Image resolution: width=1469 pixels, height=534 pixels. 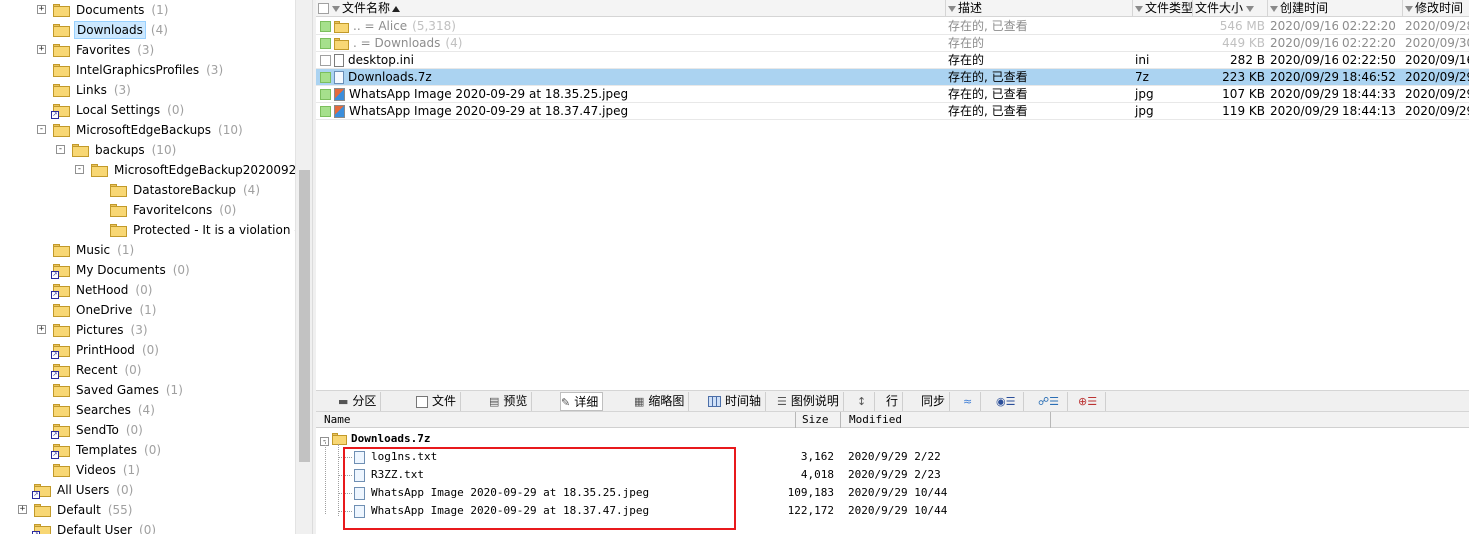 What do you see at coordinates (204, 170) in the screenshot?
I see `tree-item-label: MicrosoftEdgeBackup20200928` at bounding box center [204, 170].